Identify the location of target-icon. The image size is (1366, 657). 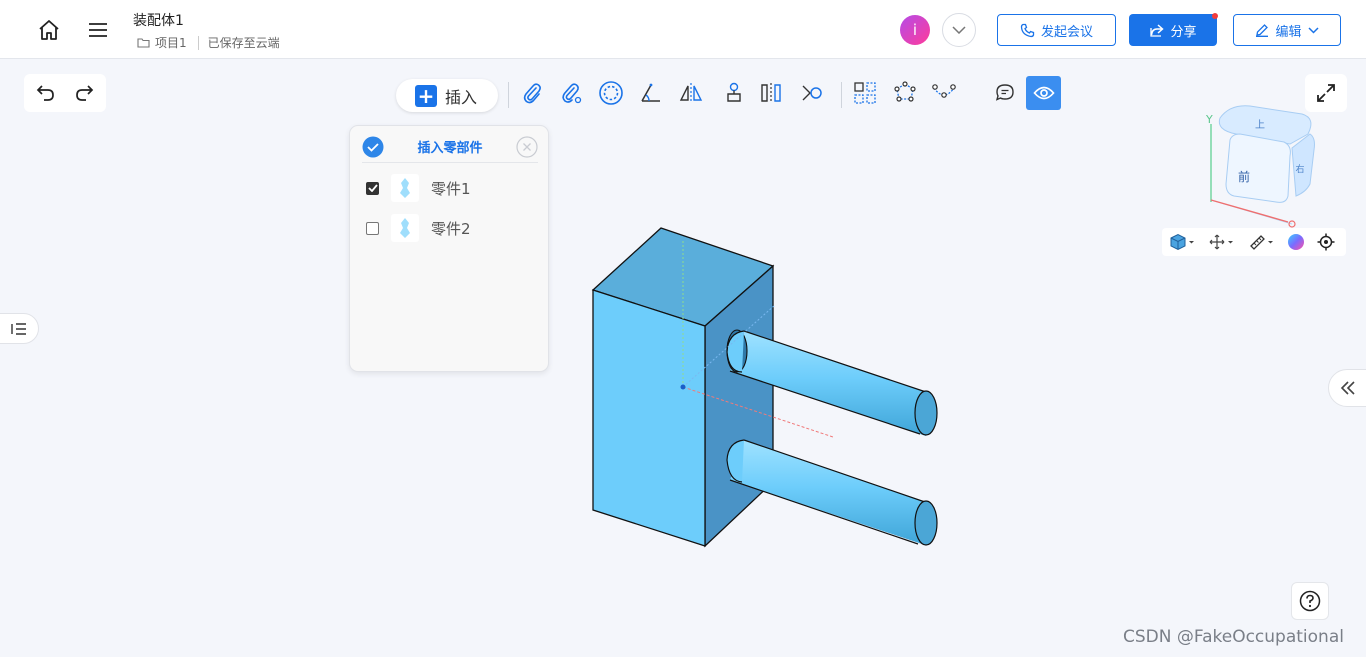
(1326, 242).